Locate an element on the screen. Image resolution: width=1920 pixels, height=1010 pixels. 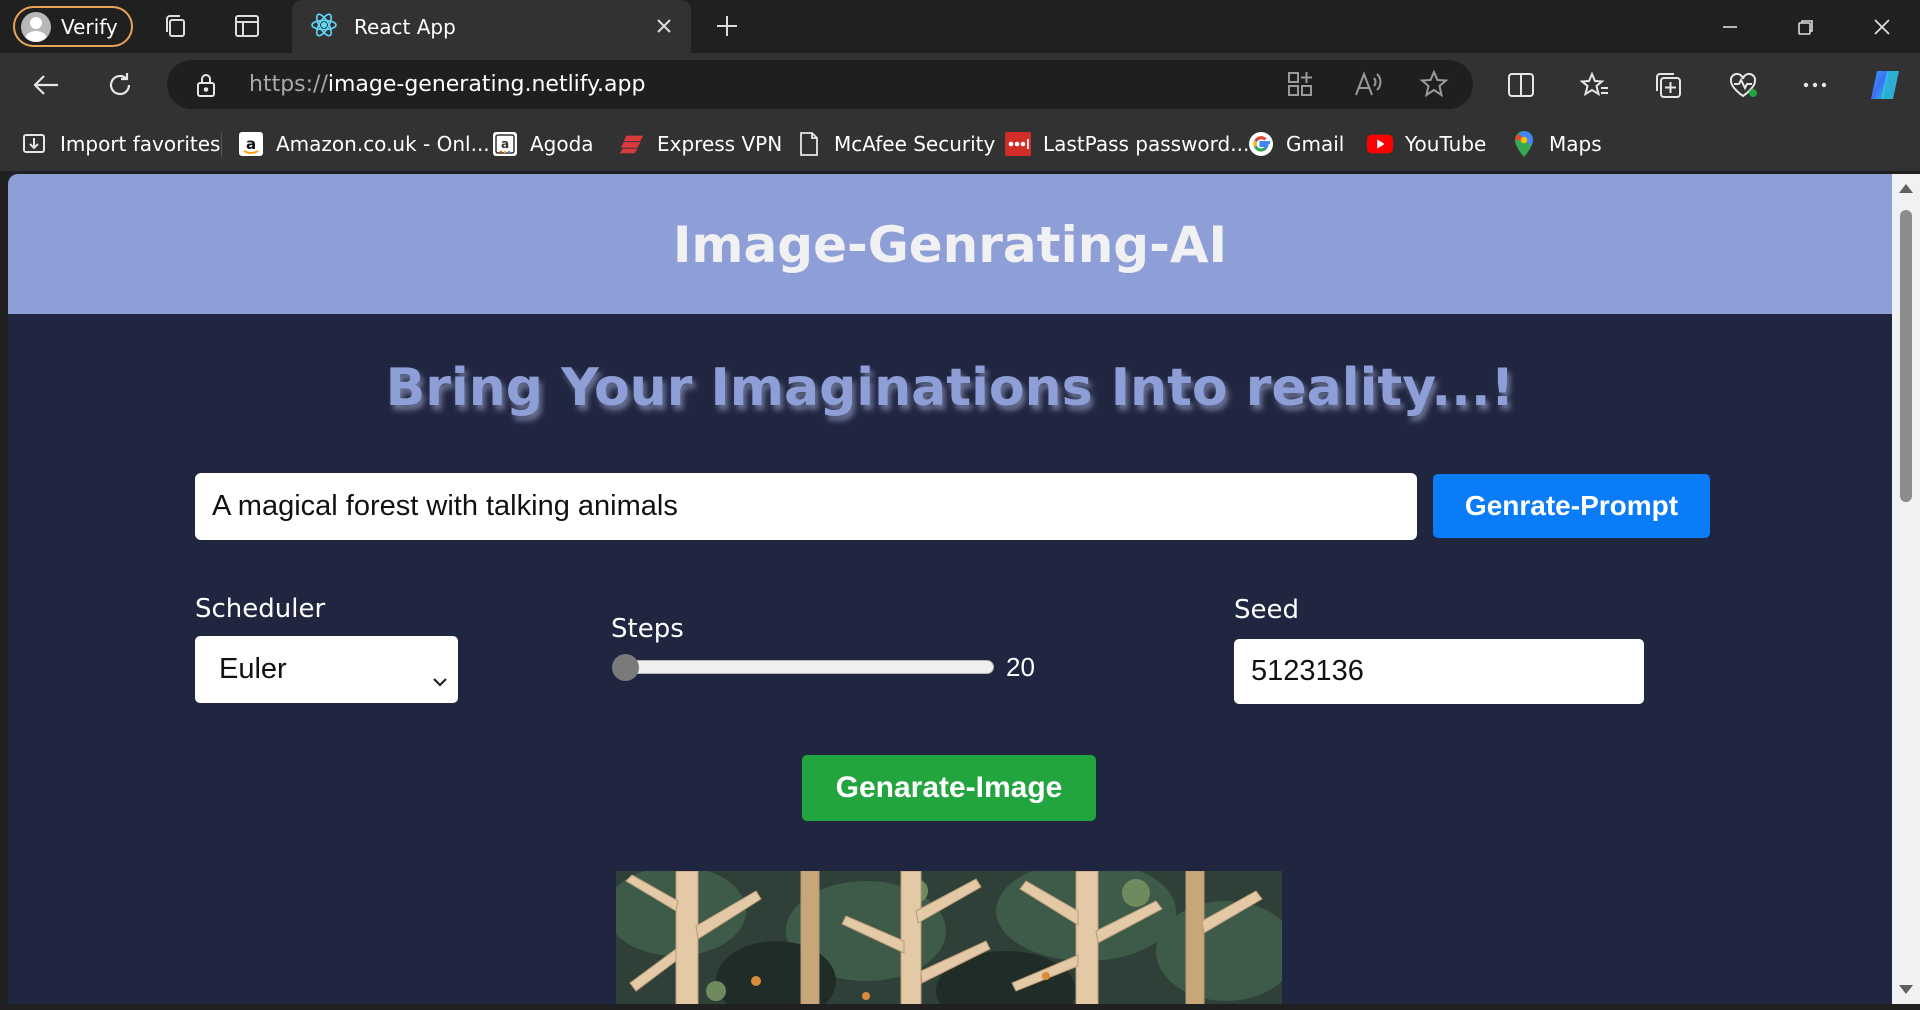
maps-icon is located at coordinates (1524, 144).